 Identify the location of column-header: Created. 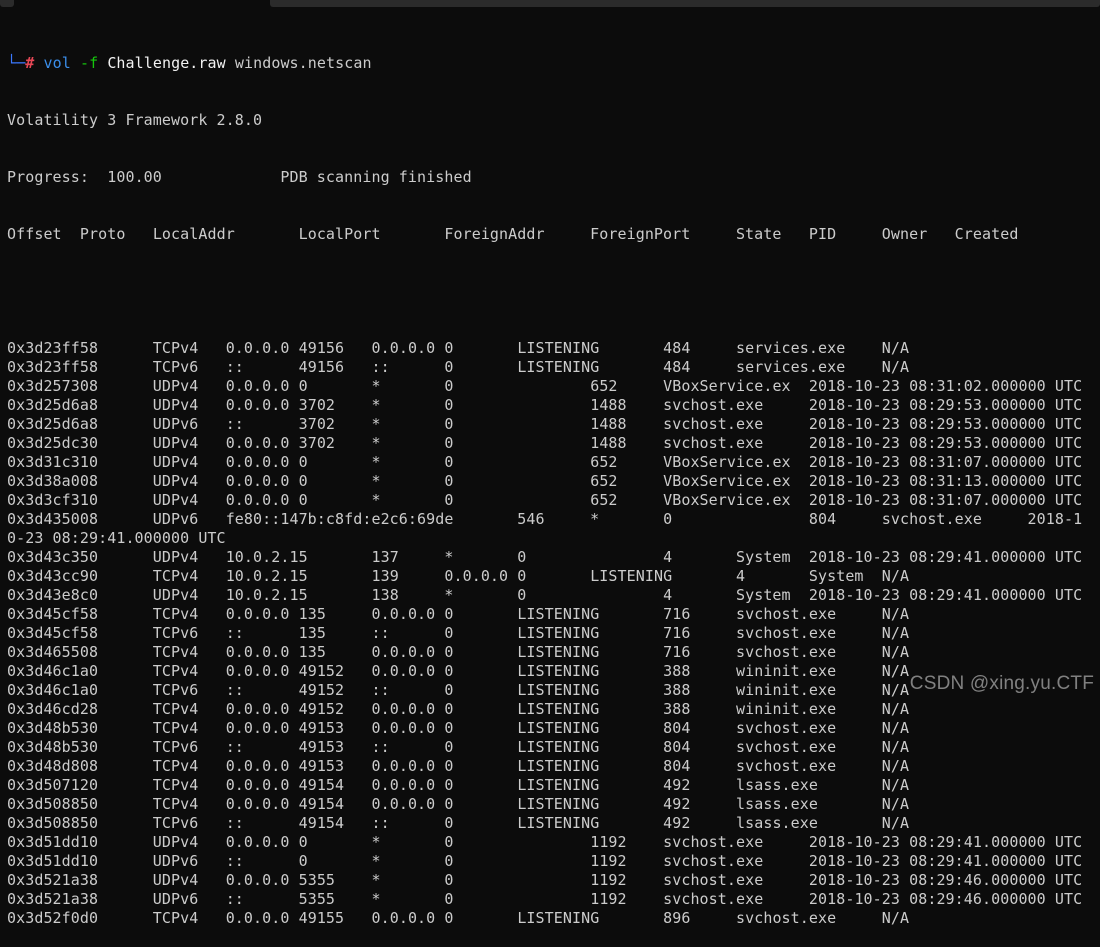
(986, 234).